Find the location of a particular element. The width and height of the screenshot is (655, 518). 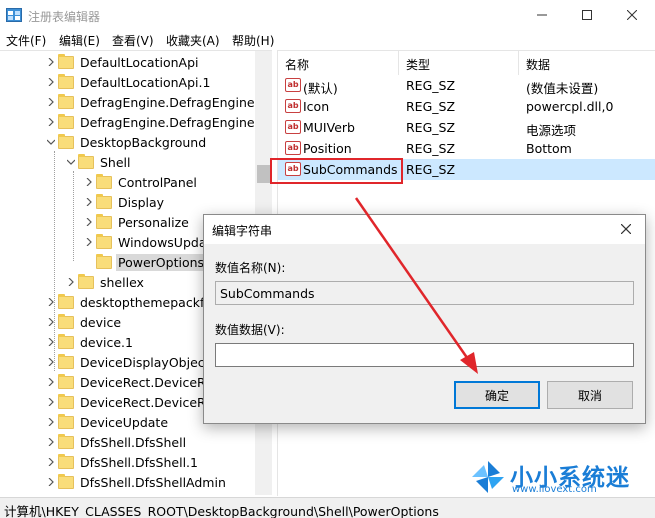

watermark-logo-icon is located at coordinates (488, 477).